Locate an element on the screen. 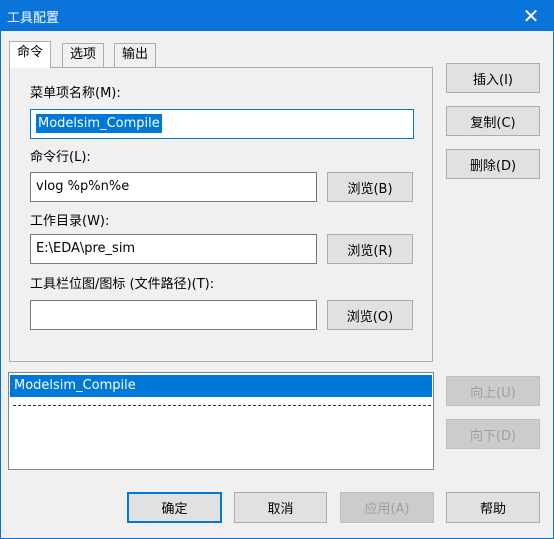 Image resolution: width=554 pixels, height=539 pixels. apply-button: 应用(A) is located at coordinates (387, 507).